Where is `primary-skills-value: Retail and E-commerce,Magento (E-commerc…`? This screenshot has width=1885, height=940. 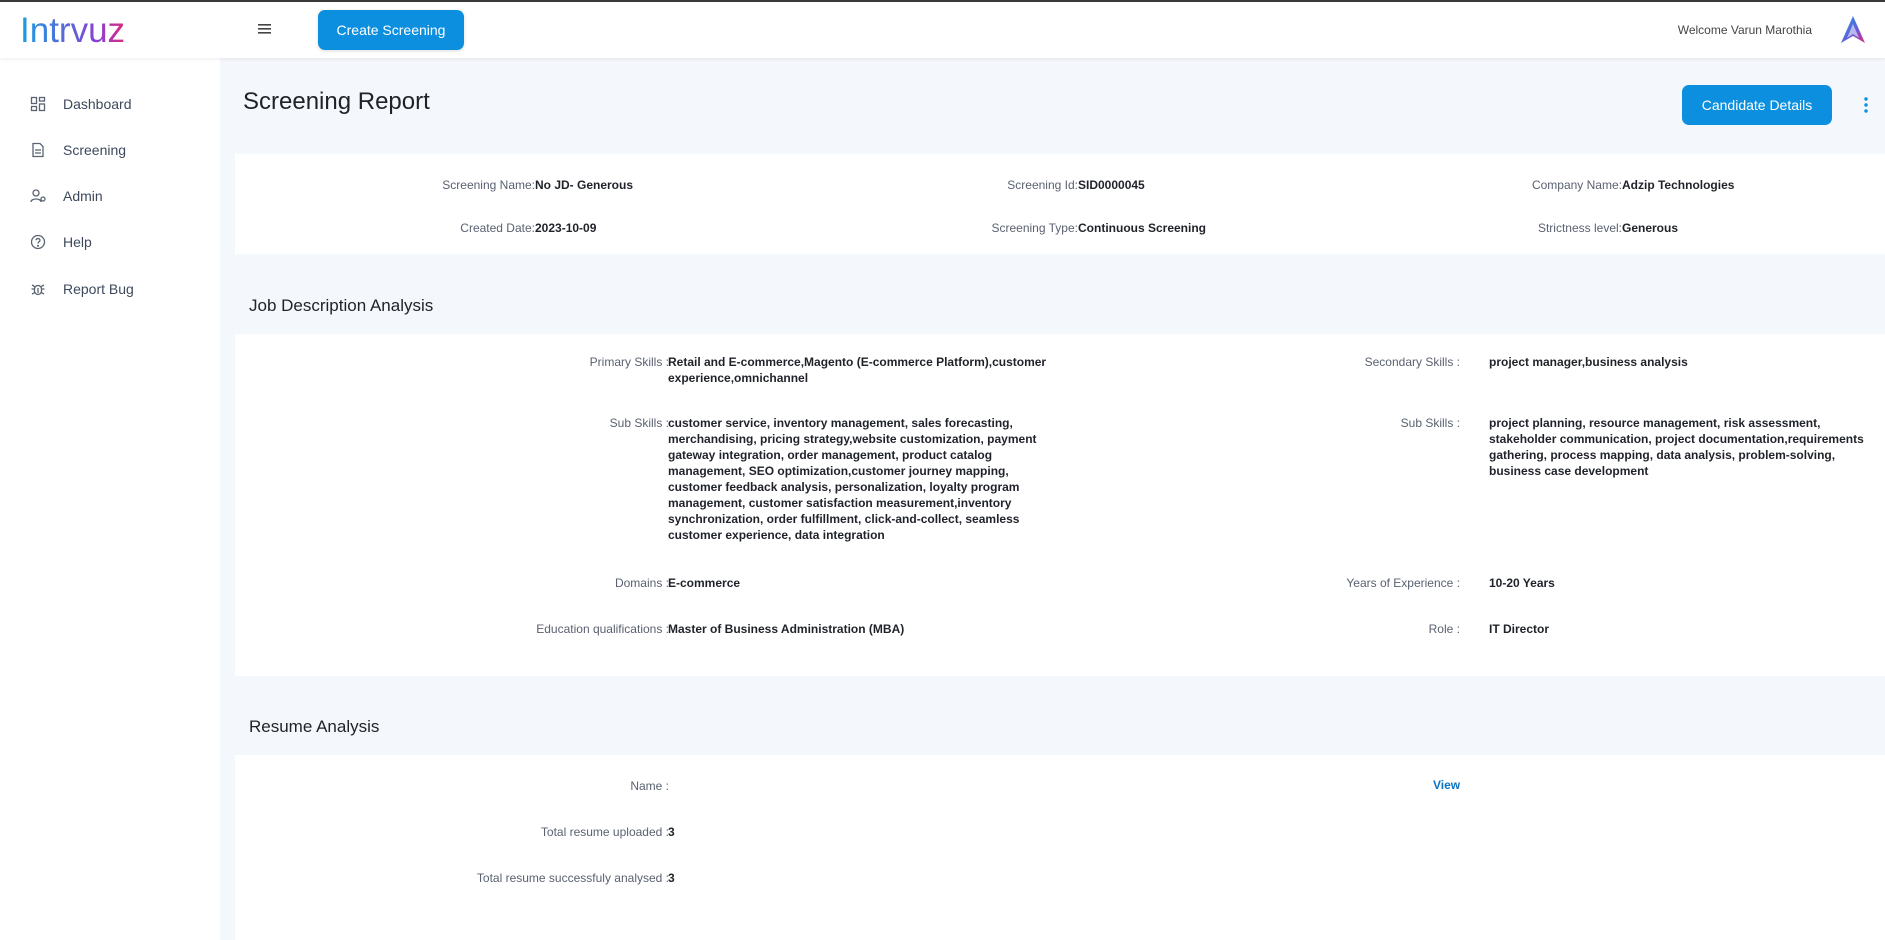 primary-skills-value: Retail and E-commerce,Magento (E-commerc… is located at coordinates (857, 370).